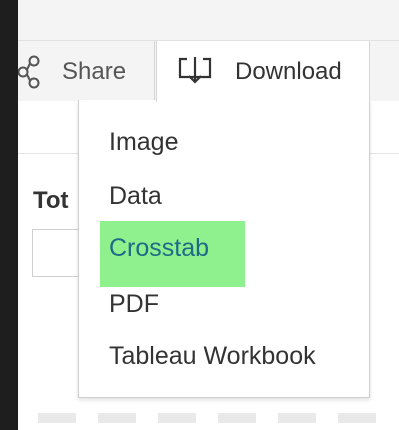 The height and width of the screenshot is (430, 399). What do you see at coordinates (51, 200) in the screenshot?
I see `background-heading: Tot` at bounding box center [51, 200].